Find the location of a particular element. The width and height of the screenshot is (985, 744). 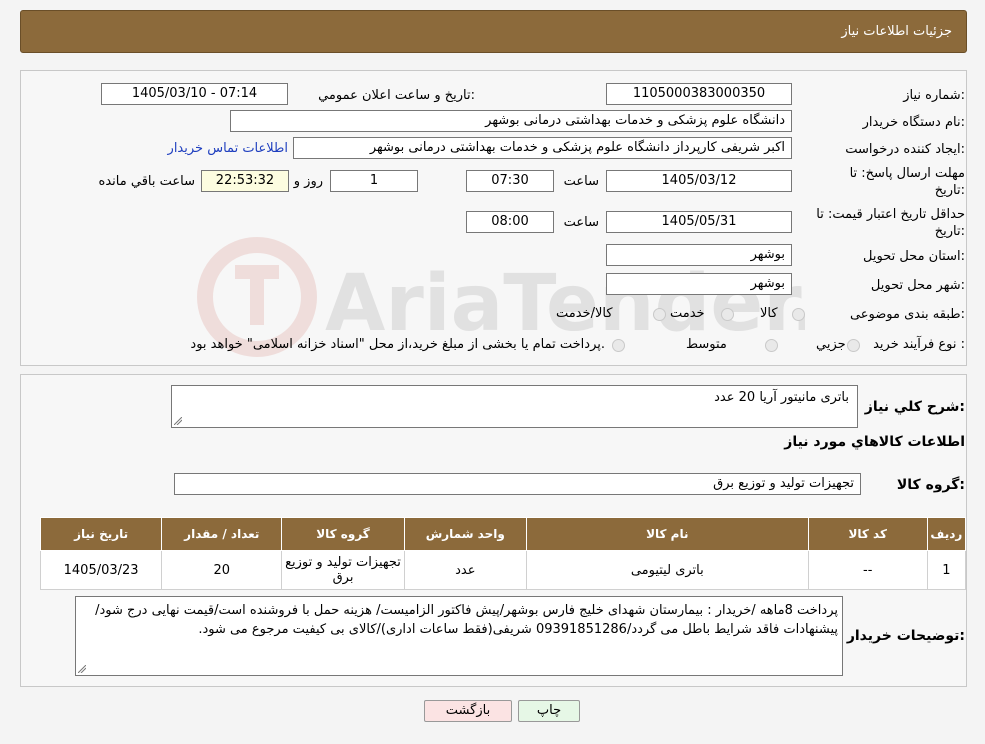

goods-group-label: گروه کالا: is located at coordinates (930, 485).